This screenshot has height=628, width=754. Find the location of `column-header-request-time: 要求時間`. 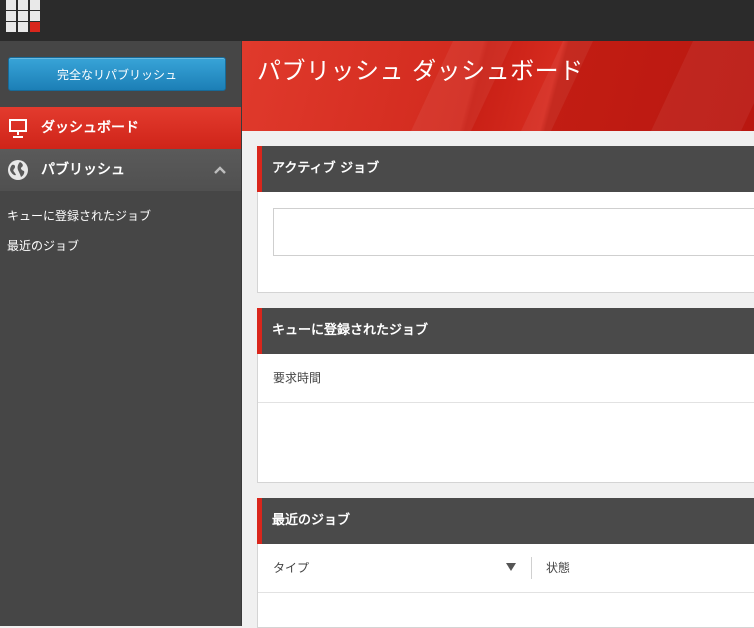

column-header-request-time: 要求時間 is located at coordinates (297, 378).